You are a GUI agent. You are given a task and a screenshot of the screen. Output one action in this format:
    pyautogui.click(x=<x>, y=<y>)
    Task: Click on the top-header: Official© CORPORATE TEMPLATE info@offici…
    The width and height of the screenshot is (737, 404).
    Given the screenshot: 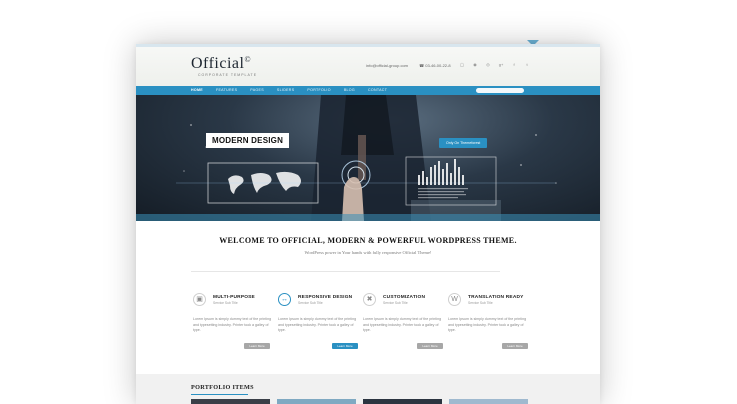 What is the action you would take?
    pyautogui.click(x=368, y=65)
    